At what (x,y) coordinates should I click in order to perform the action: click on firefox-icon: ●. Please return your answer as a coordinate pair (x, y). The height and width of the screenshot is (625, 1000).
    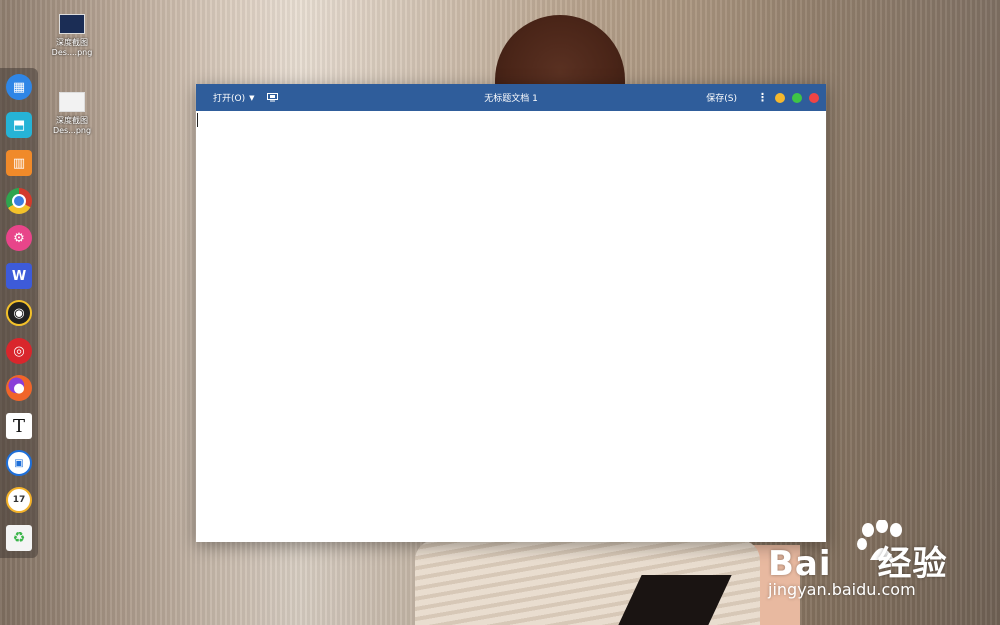
    Looking at the image, I should click on (19, 388).